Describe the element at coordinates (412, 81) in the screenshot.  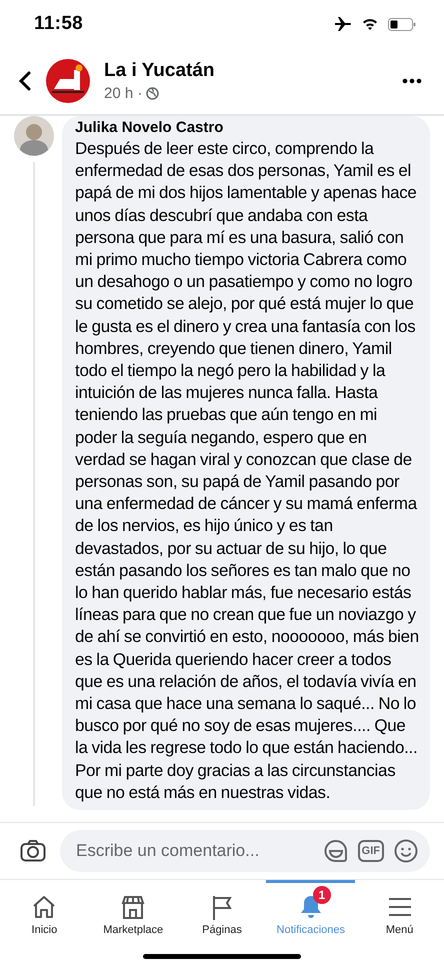
I see `more-icon` at that location.